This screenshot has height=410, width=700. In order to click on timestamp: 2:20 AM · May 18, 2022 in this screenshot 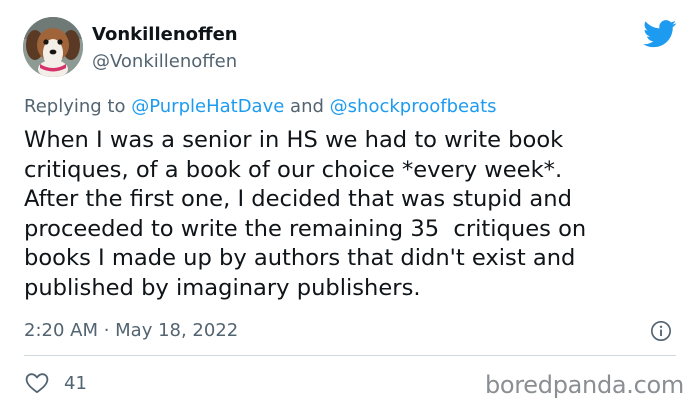, I will do `click(131, 331)`.